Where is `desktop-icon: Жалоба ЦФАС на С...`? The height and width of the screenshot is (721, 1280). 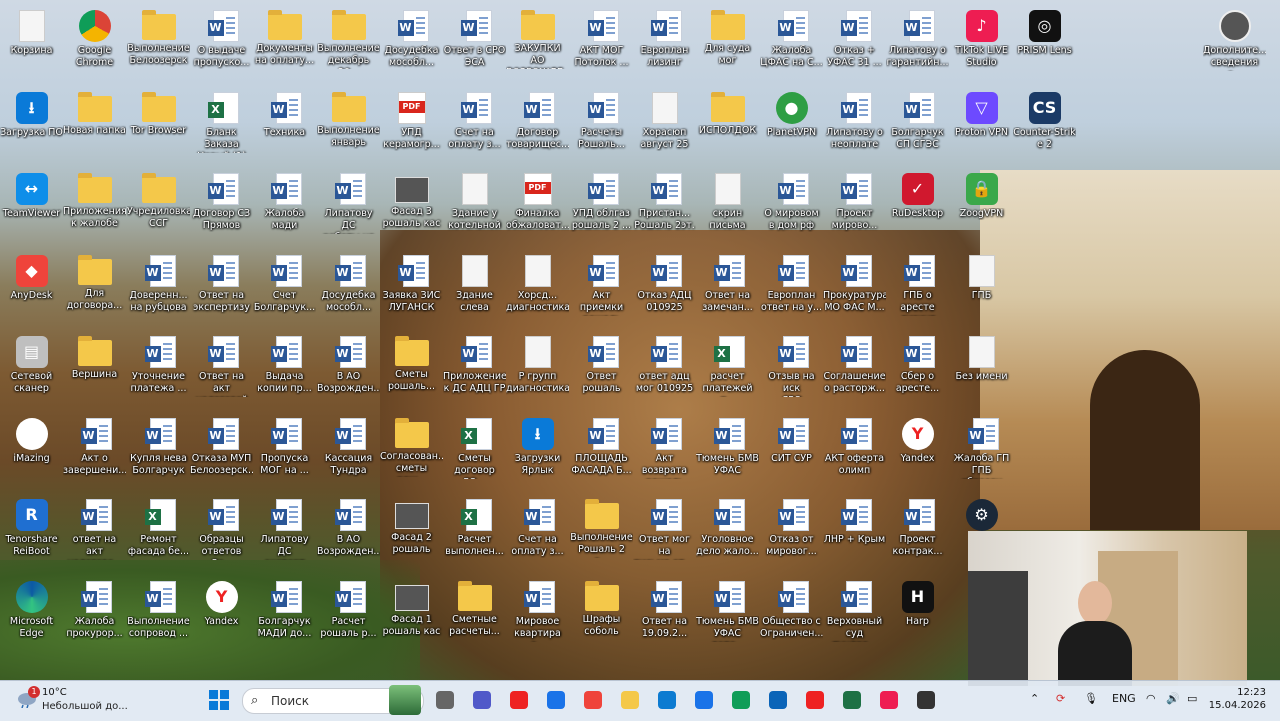 desktop-icon: Жалоба ЦФАС на С... is located at coordinates (791, 43).